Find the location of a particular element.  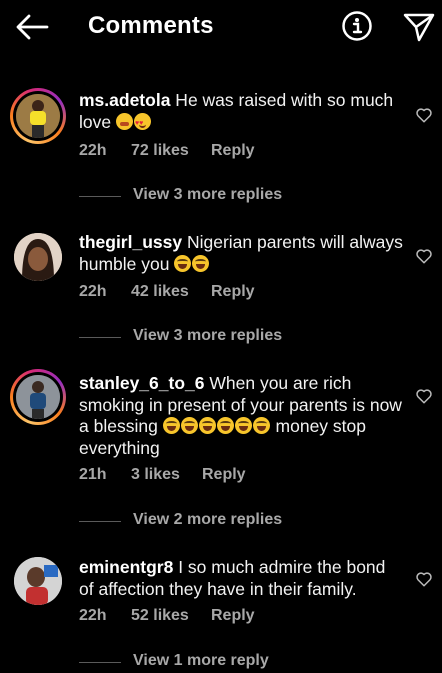

send-button is located at coordinates (419, 27).